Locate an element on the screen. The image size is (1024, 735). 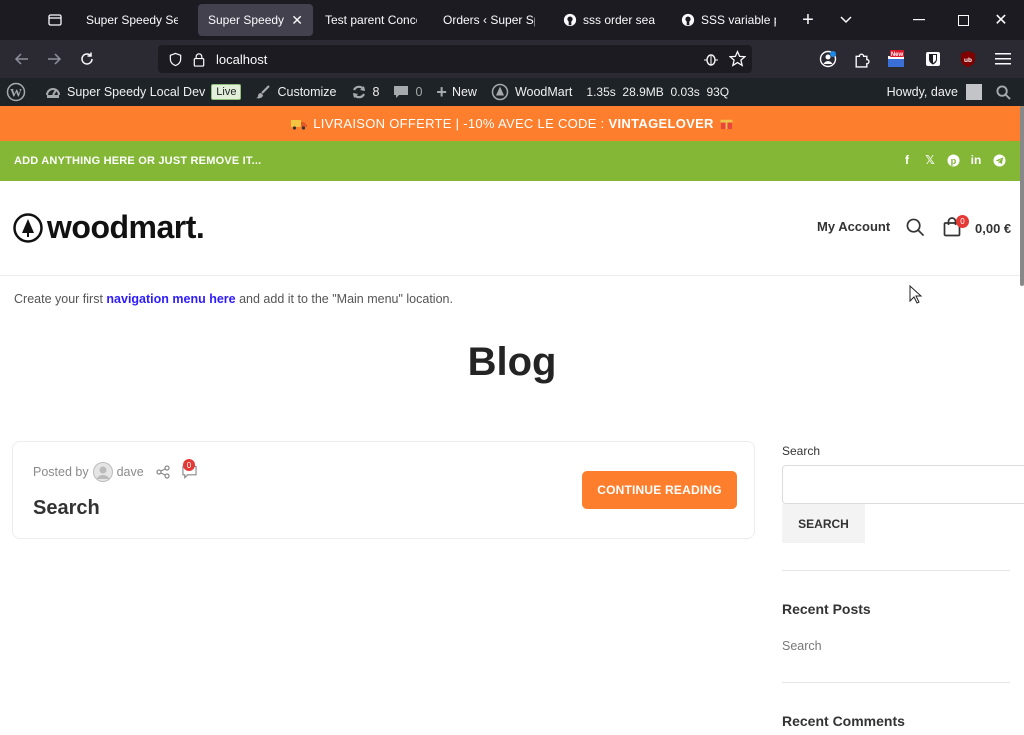
site-name-link: Super Speedy Local Dev Live is located at coordinates (143, 92).